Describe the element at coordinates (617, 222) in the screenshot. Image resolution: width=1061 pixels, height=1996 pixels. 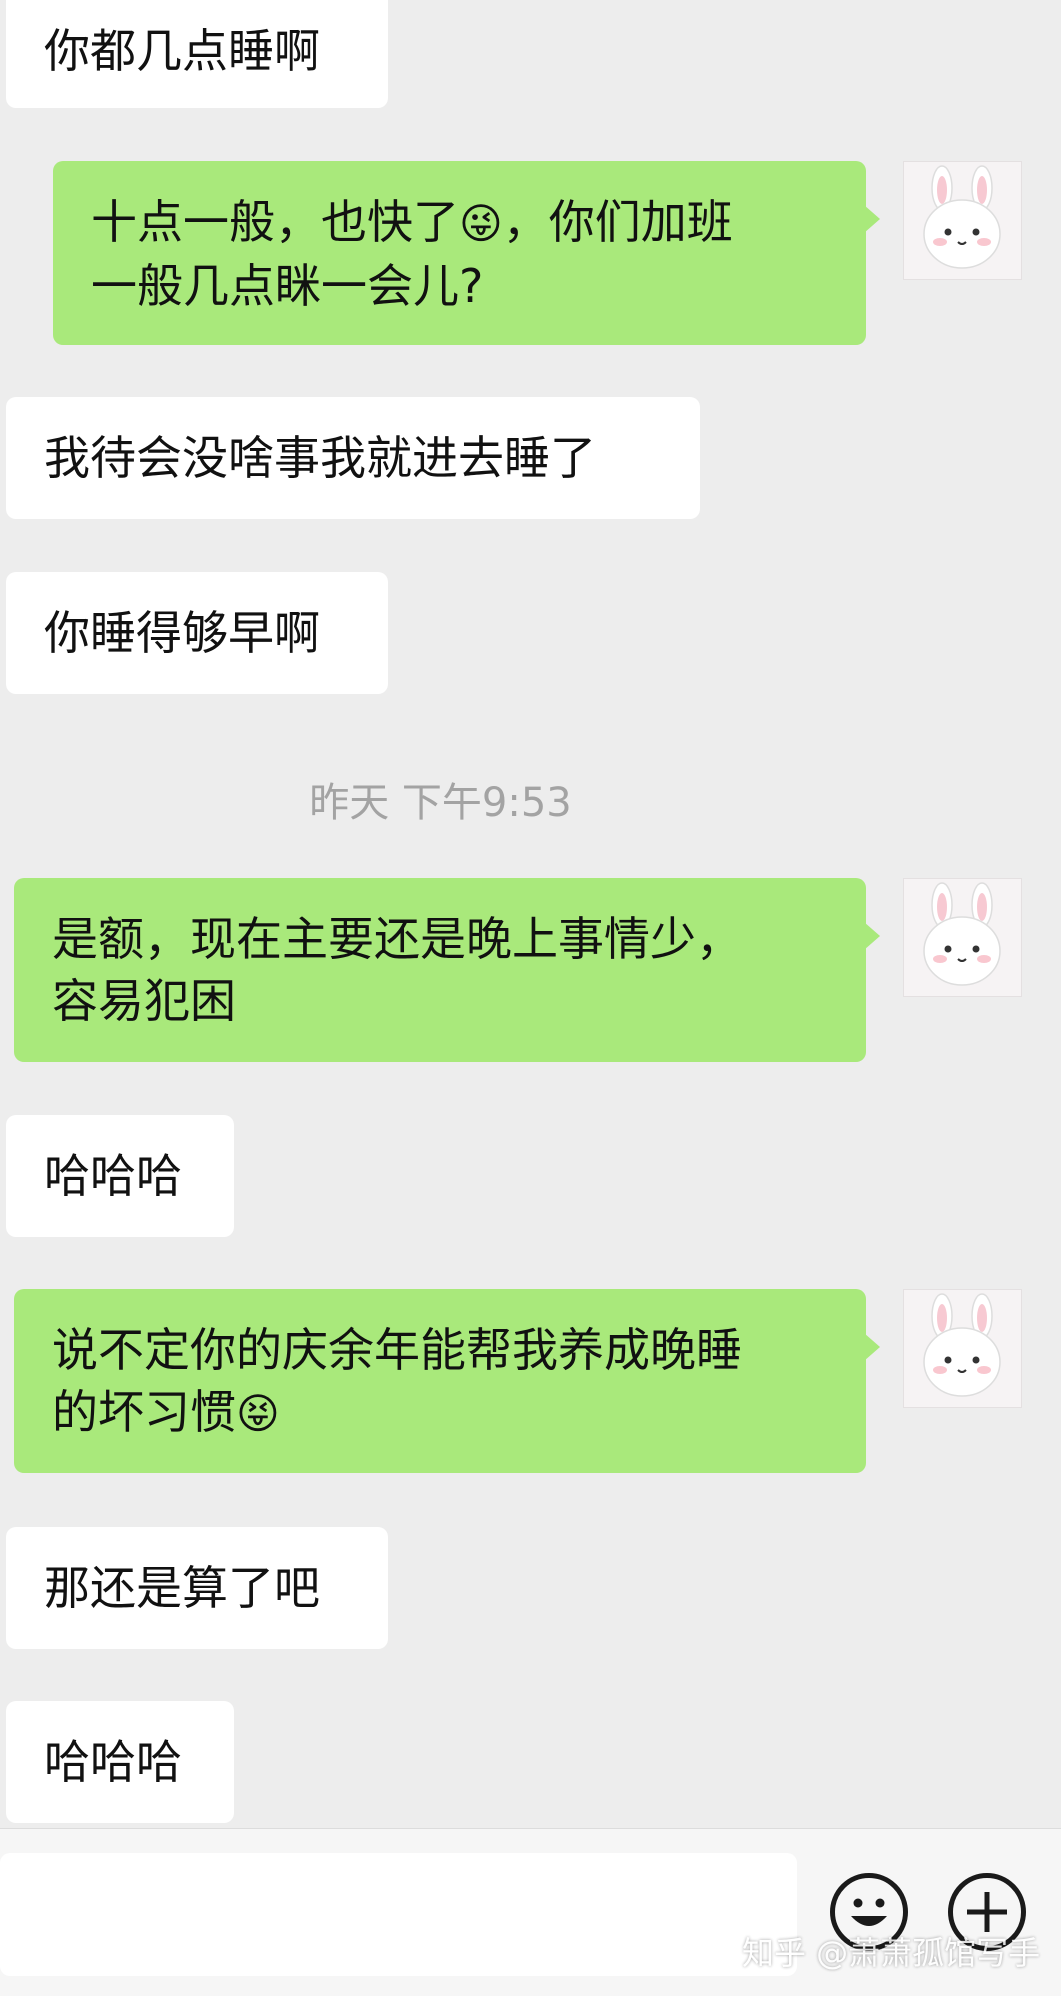
I see `message-text: ，你们加班` at that location.